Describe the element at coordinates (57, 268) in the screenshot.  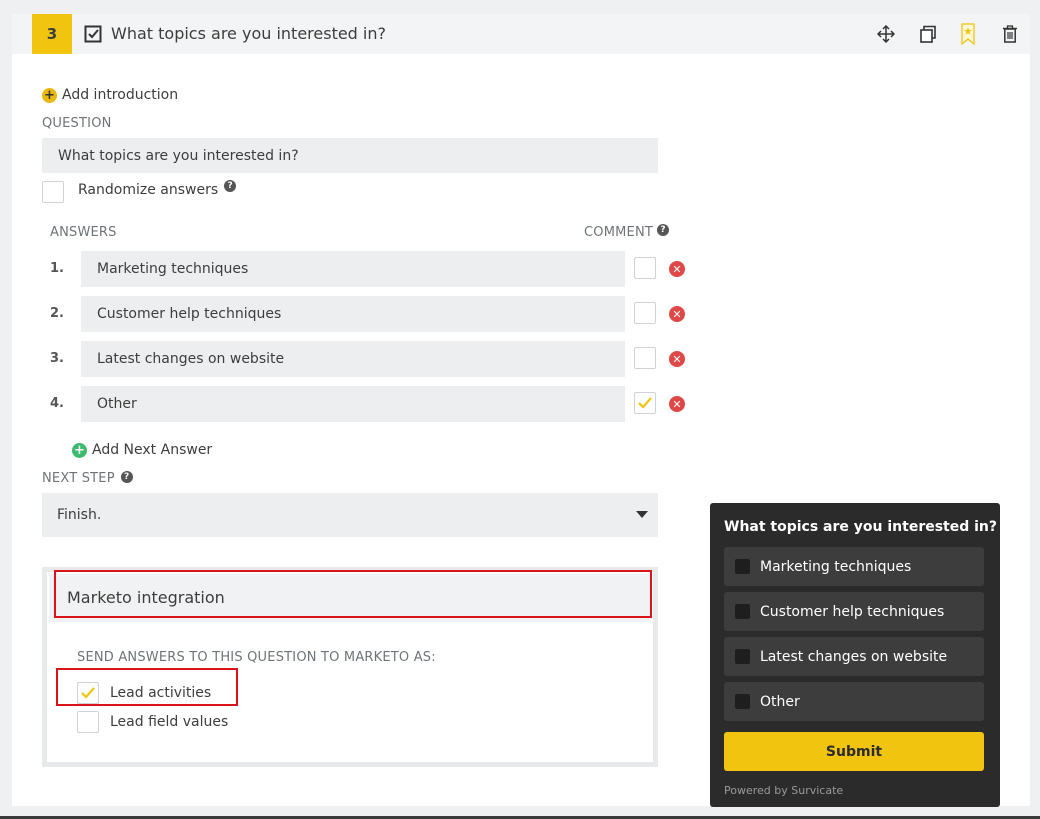
I see `answer-number: 1.` at that location.